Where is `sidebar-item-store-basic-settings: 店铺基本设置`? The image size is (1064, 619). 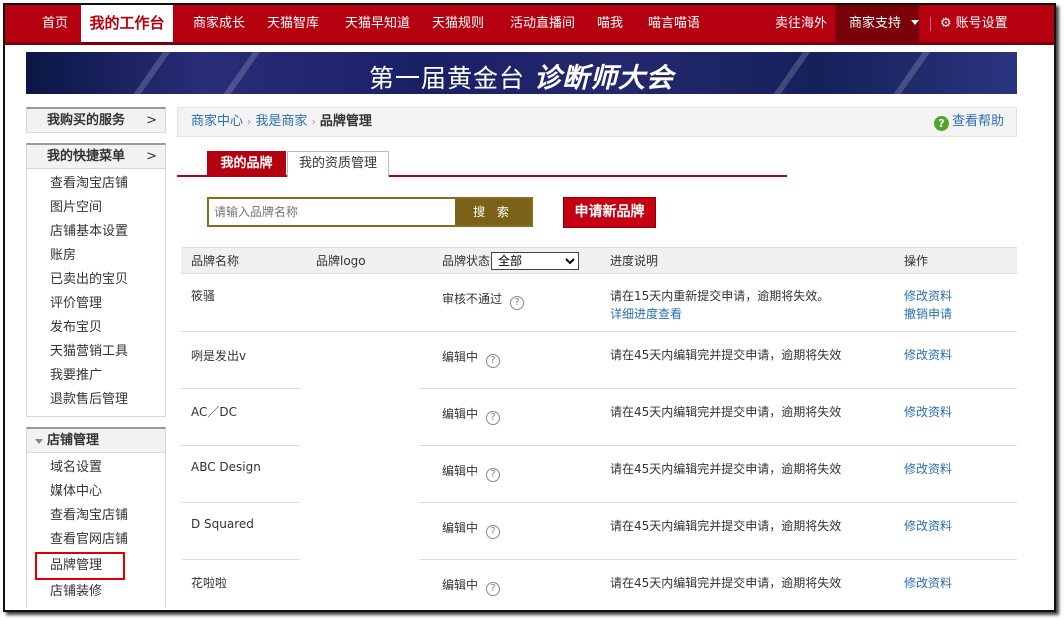 sidebar-item-store-basic-settings: 店铺基本设置 is located at coordinates (96, 232).